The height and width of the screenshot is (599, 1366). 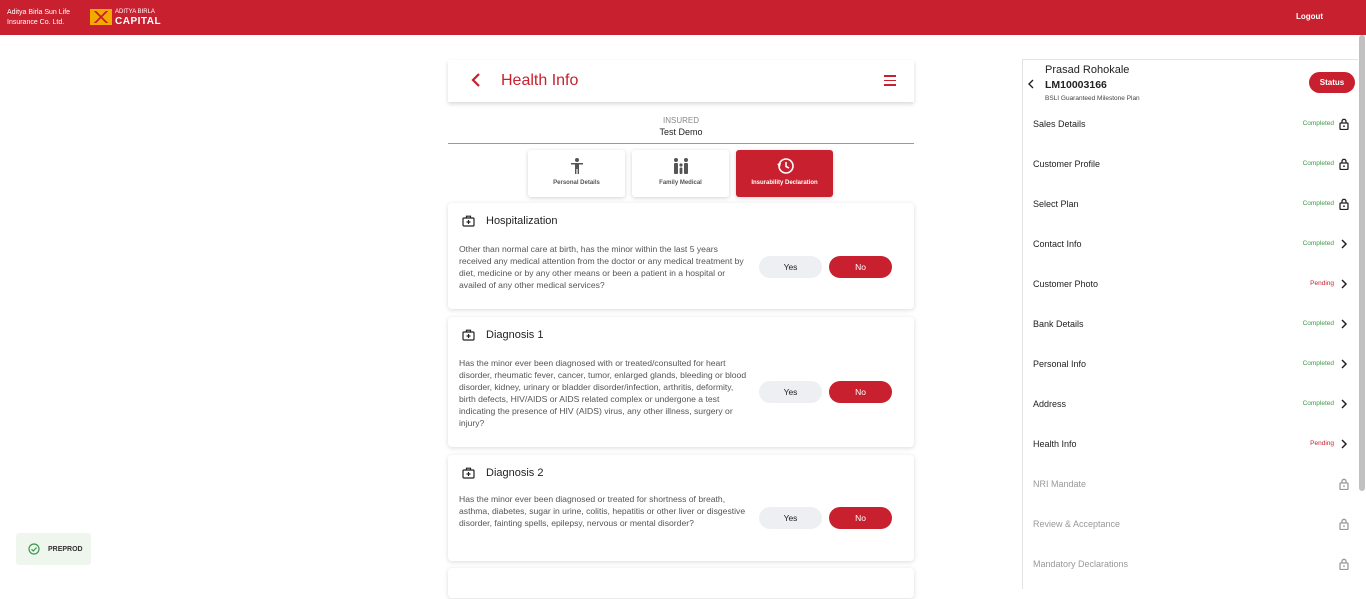 What do you see at coordinates (1059, 124) in the screenshot?
I see `sidebar-item-label: Sales Details` at bounding box center [1059, 124].